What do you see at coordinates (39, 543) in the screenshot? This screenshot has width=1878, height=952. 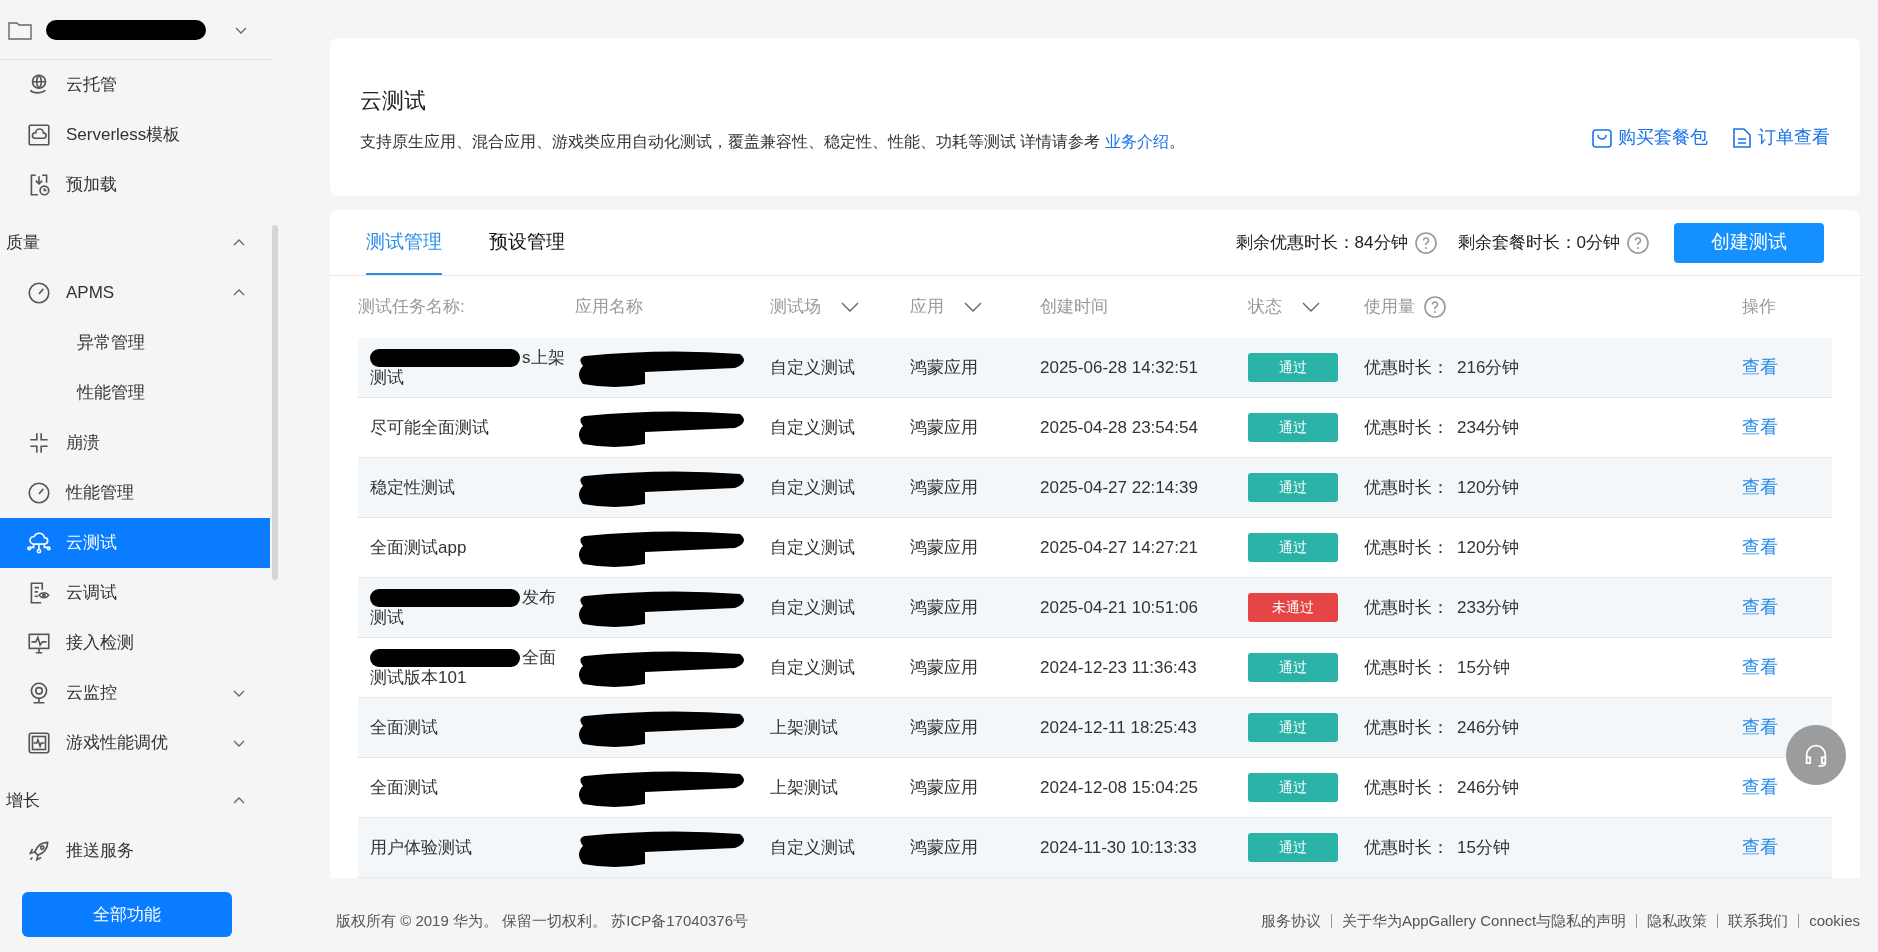 I see `cloud-network-icon` at bounding box center [39, 543].